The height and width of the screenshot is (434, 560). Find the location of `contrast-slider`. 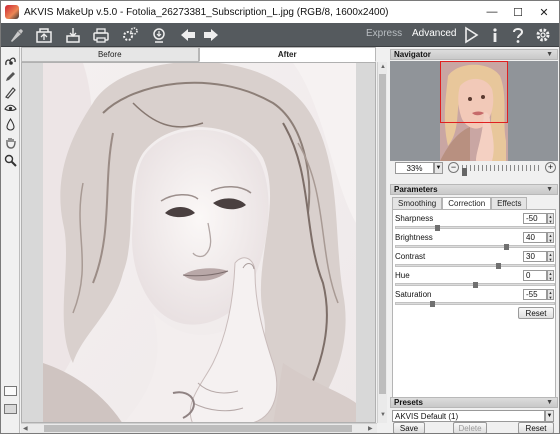

contrast-slider is located at coordinates (475, 266).